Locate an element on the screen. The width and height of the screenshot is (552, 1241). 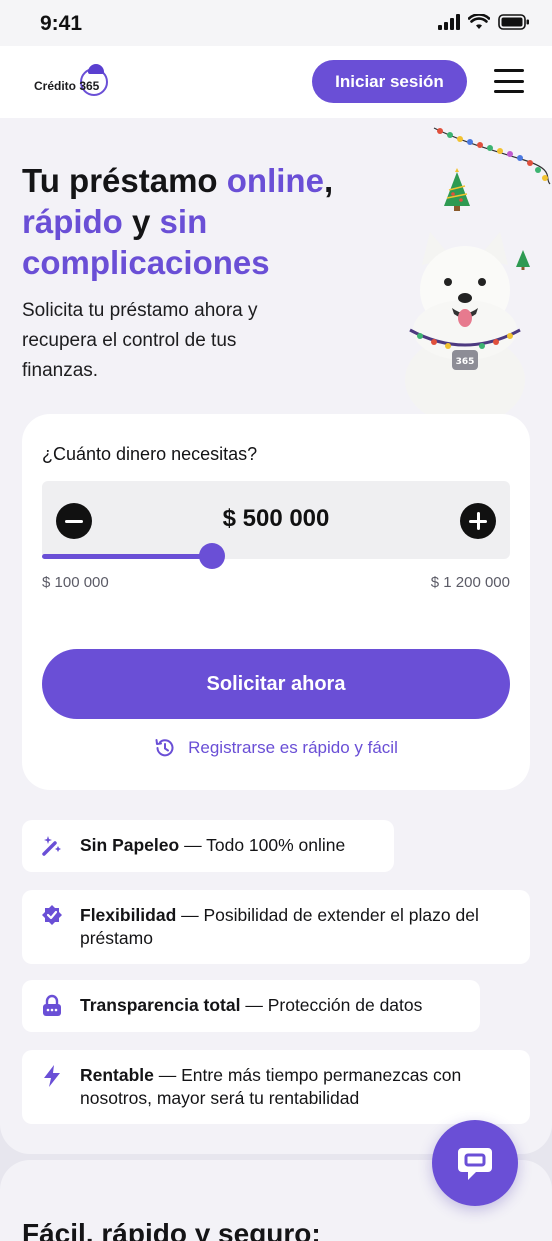
range-min-label: $ 100 000 is located at coordinates (75, 582).